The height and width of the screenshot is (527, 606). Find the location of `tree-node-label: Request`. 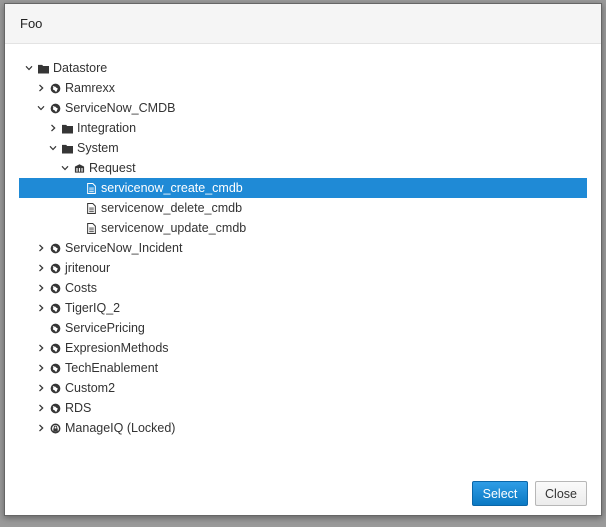

tree-node-label: Request is located at coordinates (112, 168).